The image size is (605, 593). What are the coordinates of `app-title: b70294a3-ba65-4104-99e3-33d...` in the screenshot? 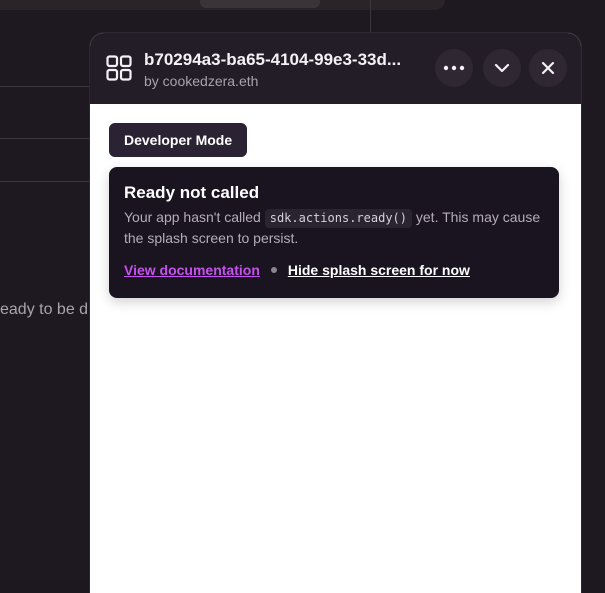 It's located at (289, 60).